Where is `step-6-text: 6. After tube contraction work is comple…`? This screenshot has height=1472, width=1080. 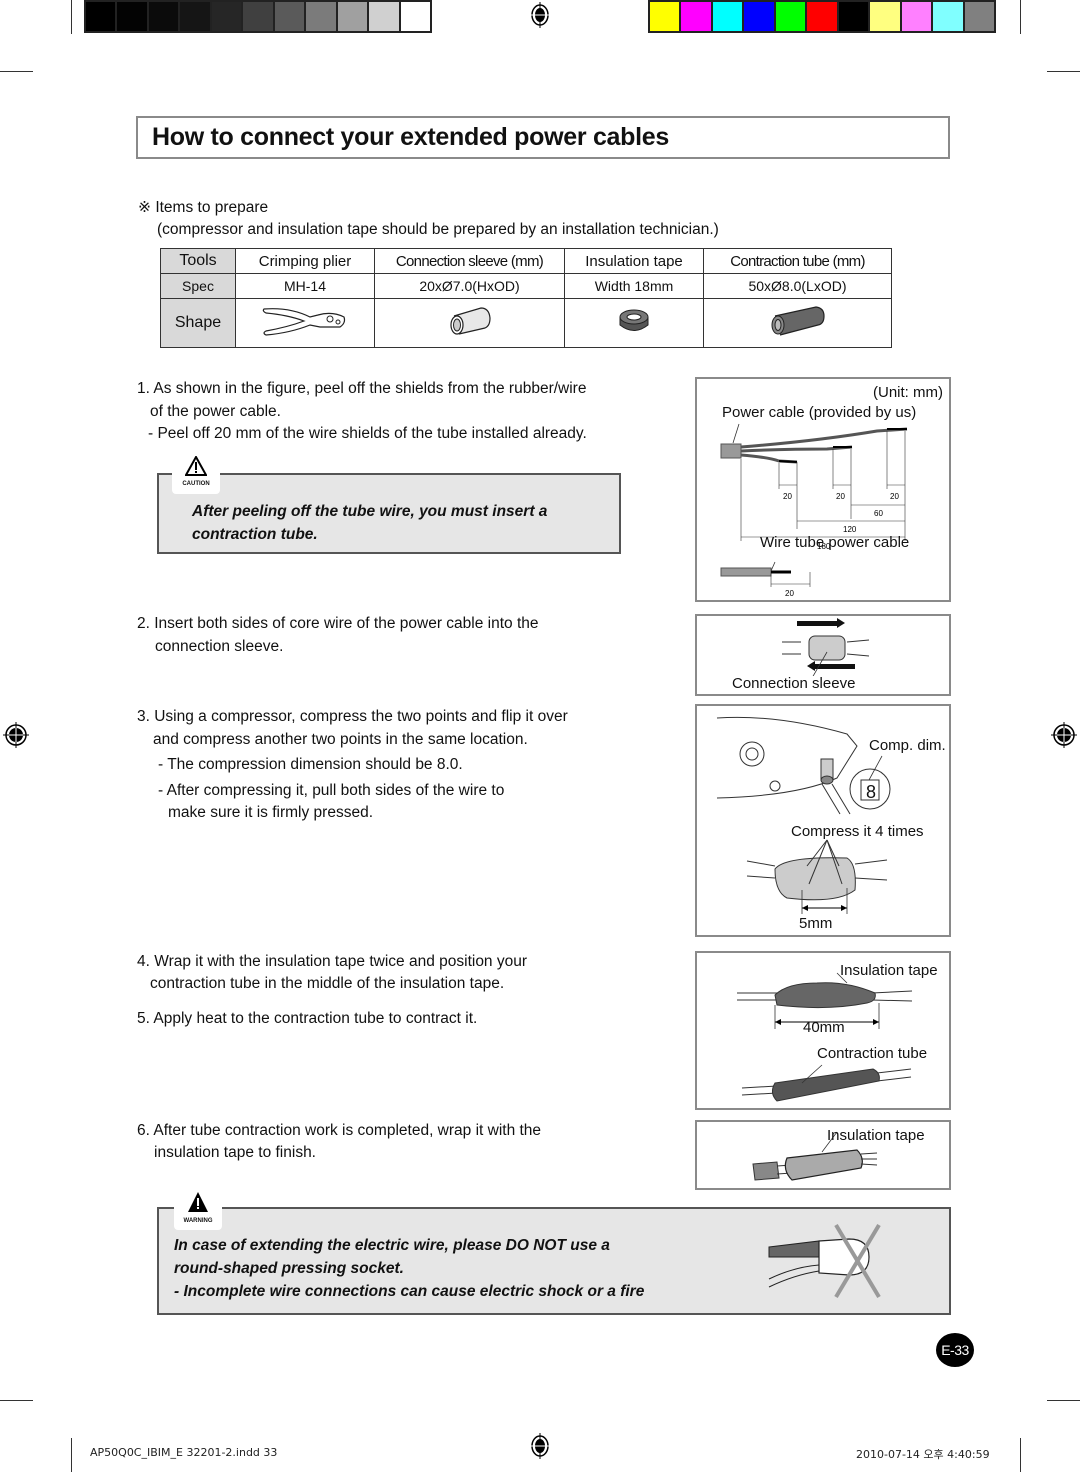 step-6-text: 6. After tube contraction work is comple… is located at coordinates (339, 1130).